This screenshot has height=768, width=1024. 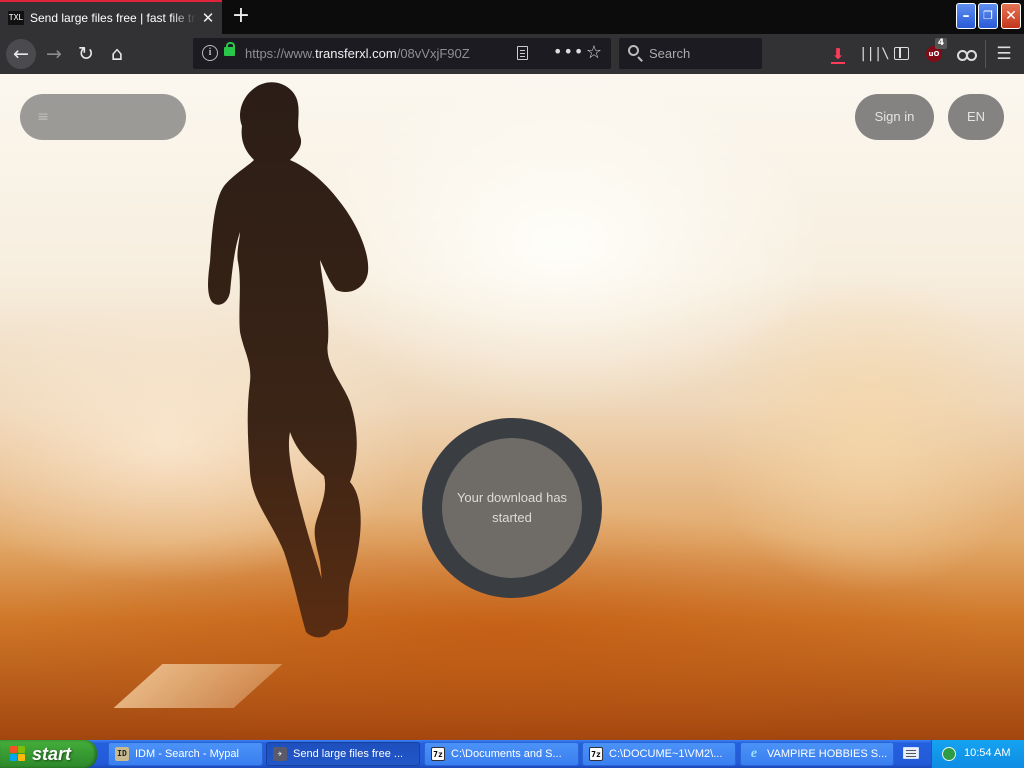 I want to click on bookmark-star-icon: ☆, so click(x=594, y=53).